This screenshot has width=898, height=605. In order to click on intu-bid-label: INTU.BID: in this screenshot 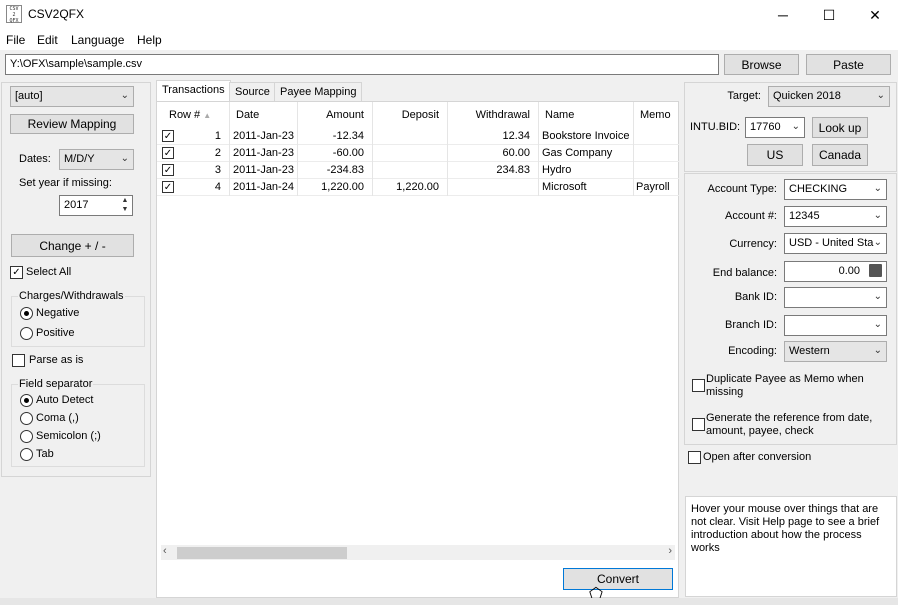, I will do `click(715, 127)`.